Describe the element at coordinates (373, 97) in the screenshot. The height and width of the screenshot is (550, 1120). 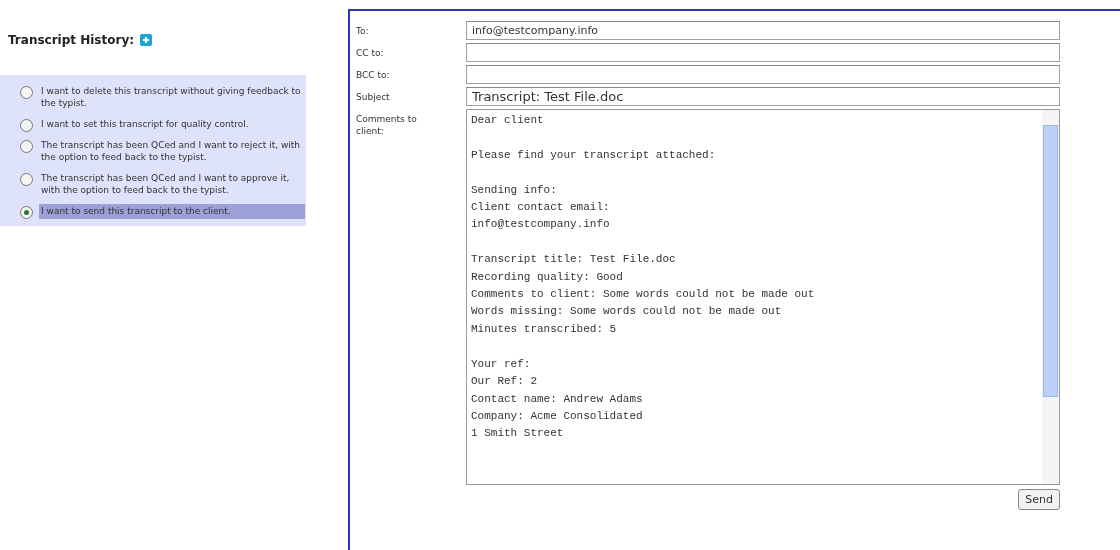
I see `field-label: Subject` at that location.